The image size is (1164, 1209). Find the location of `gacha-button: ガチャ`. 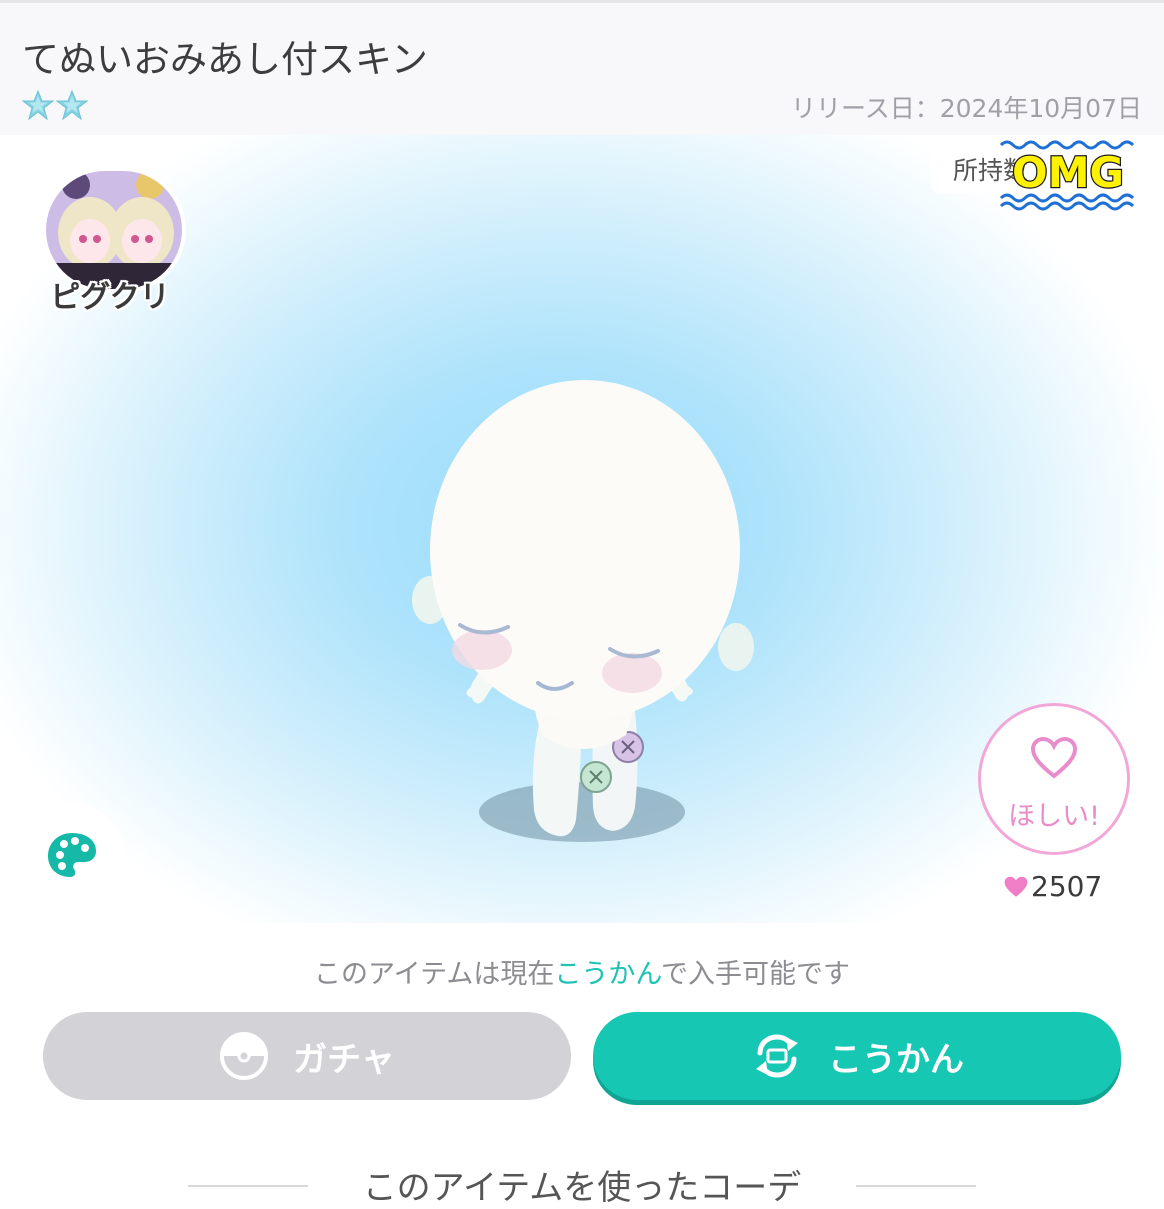

gacha-button: ガチャ is located at coordinates (307, 1056).